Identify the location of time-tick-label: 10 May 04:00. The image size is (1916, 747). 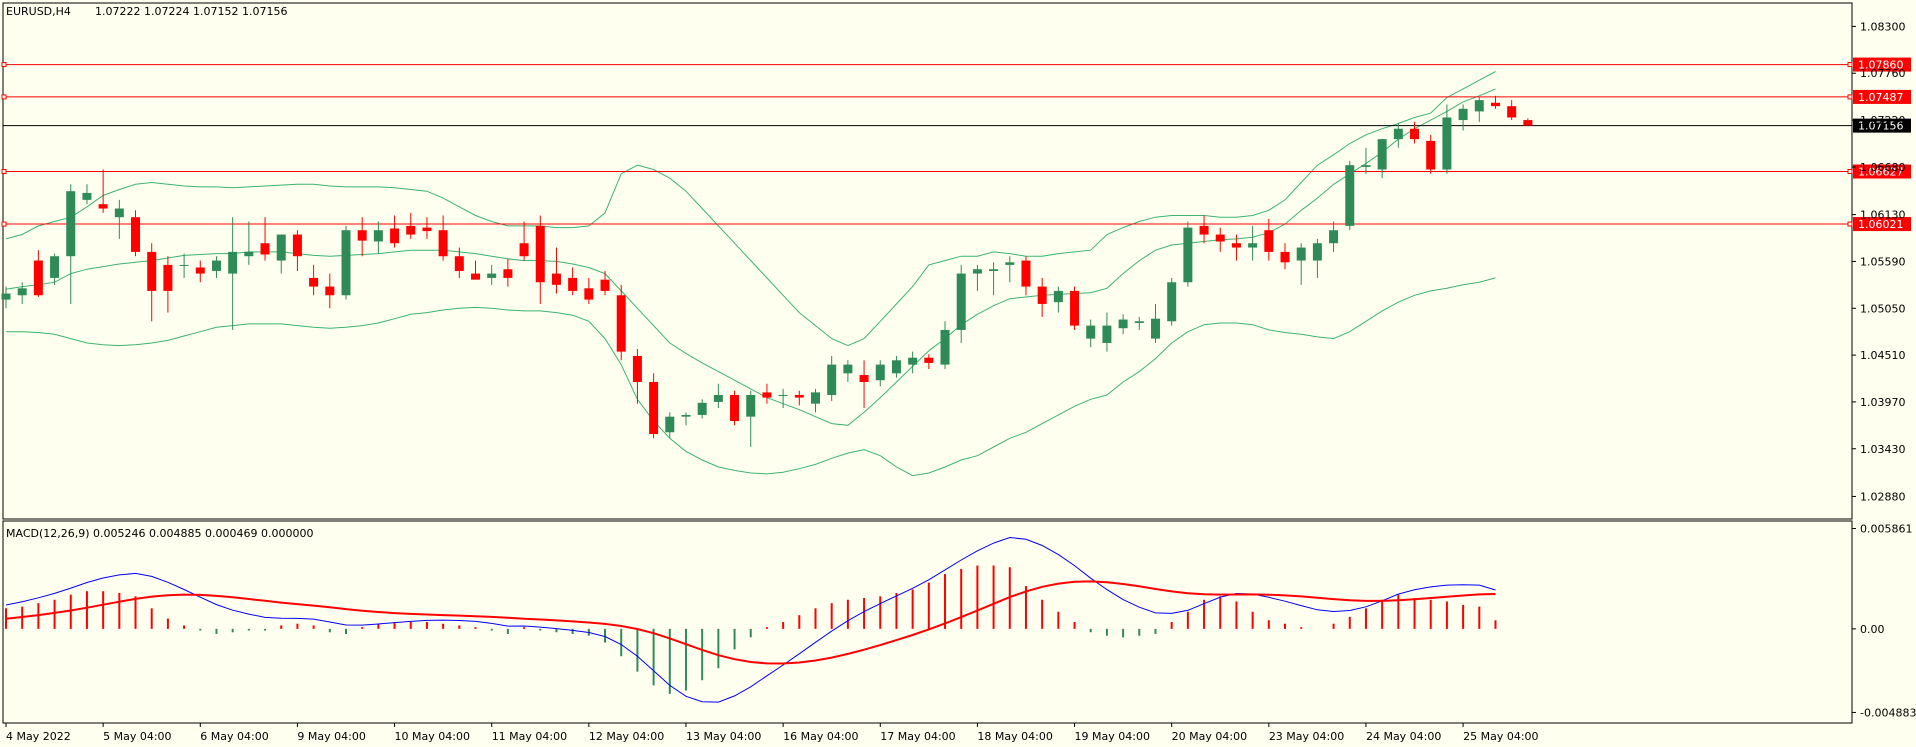
(432, 736).